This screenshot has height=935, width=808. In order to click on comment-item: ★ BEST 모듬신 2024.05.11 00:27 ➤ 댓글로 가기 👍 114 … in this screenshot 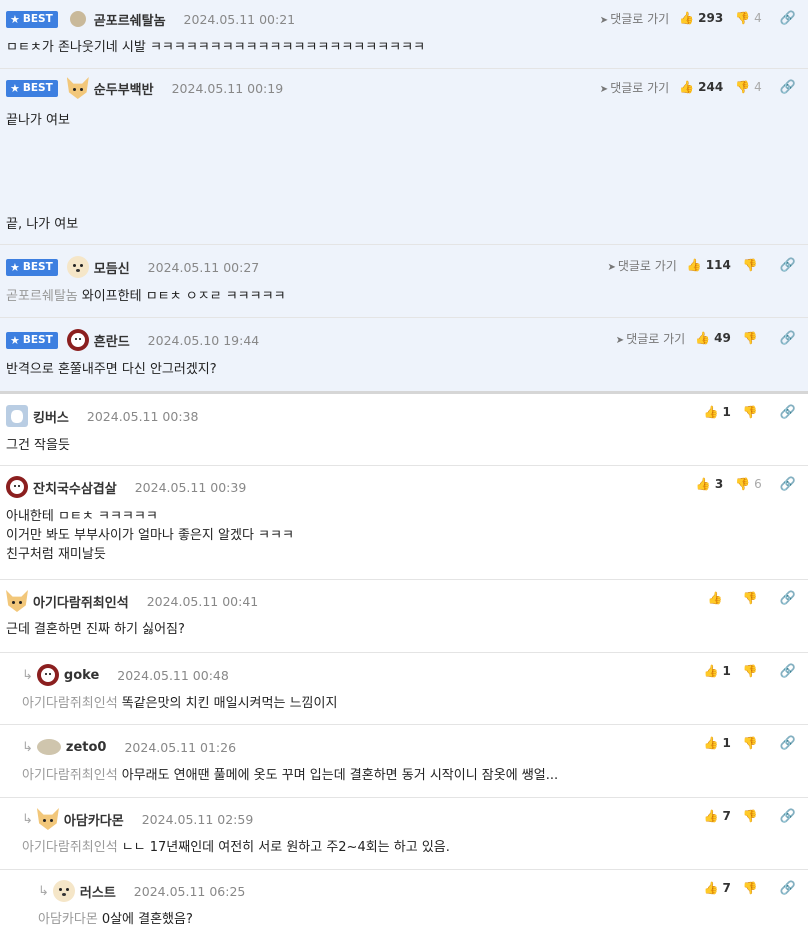, I will do `click(404, 281)`.